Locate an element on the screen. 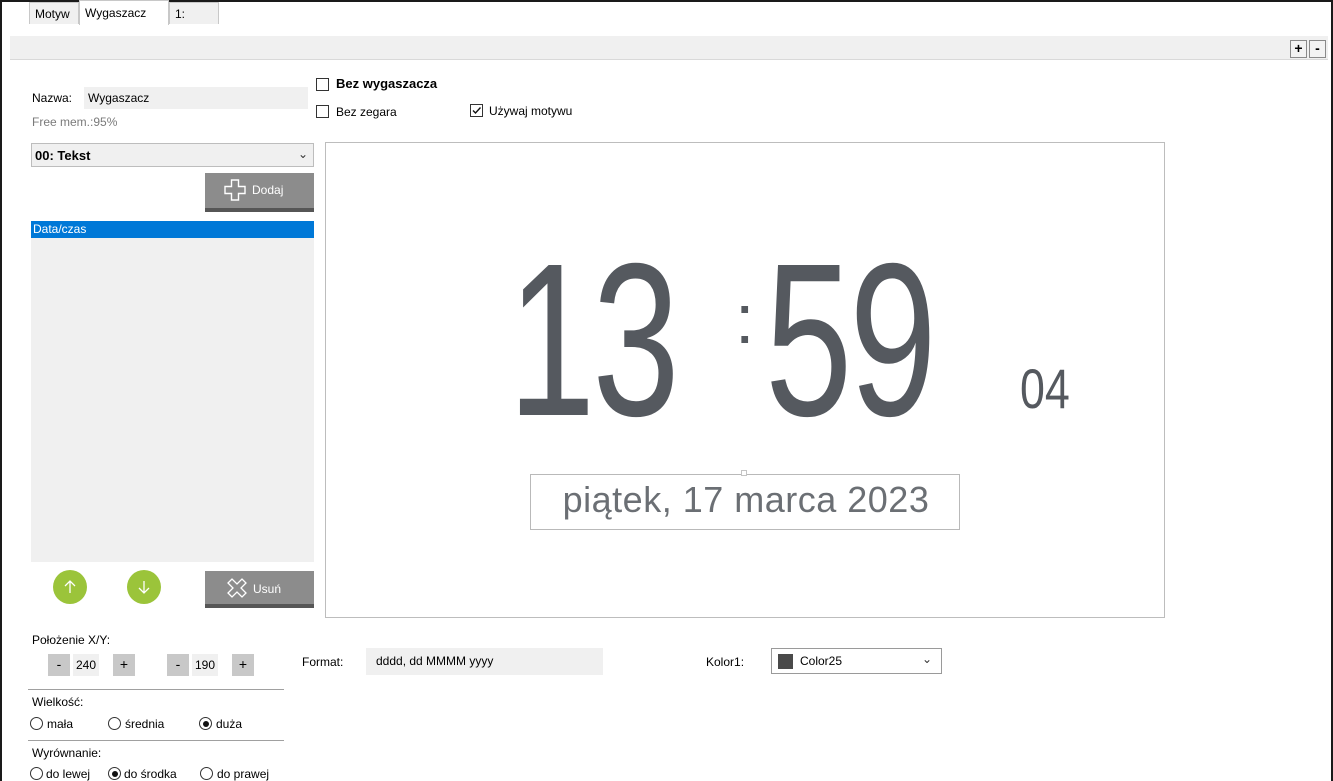 The height and width of the screenshot is (781, 1333). list-item: Data/czas is located at coordinates (172, 229).